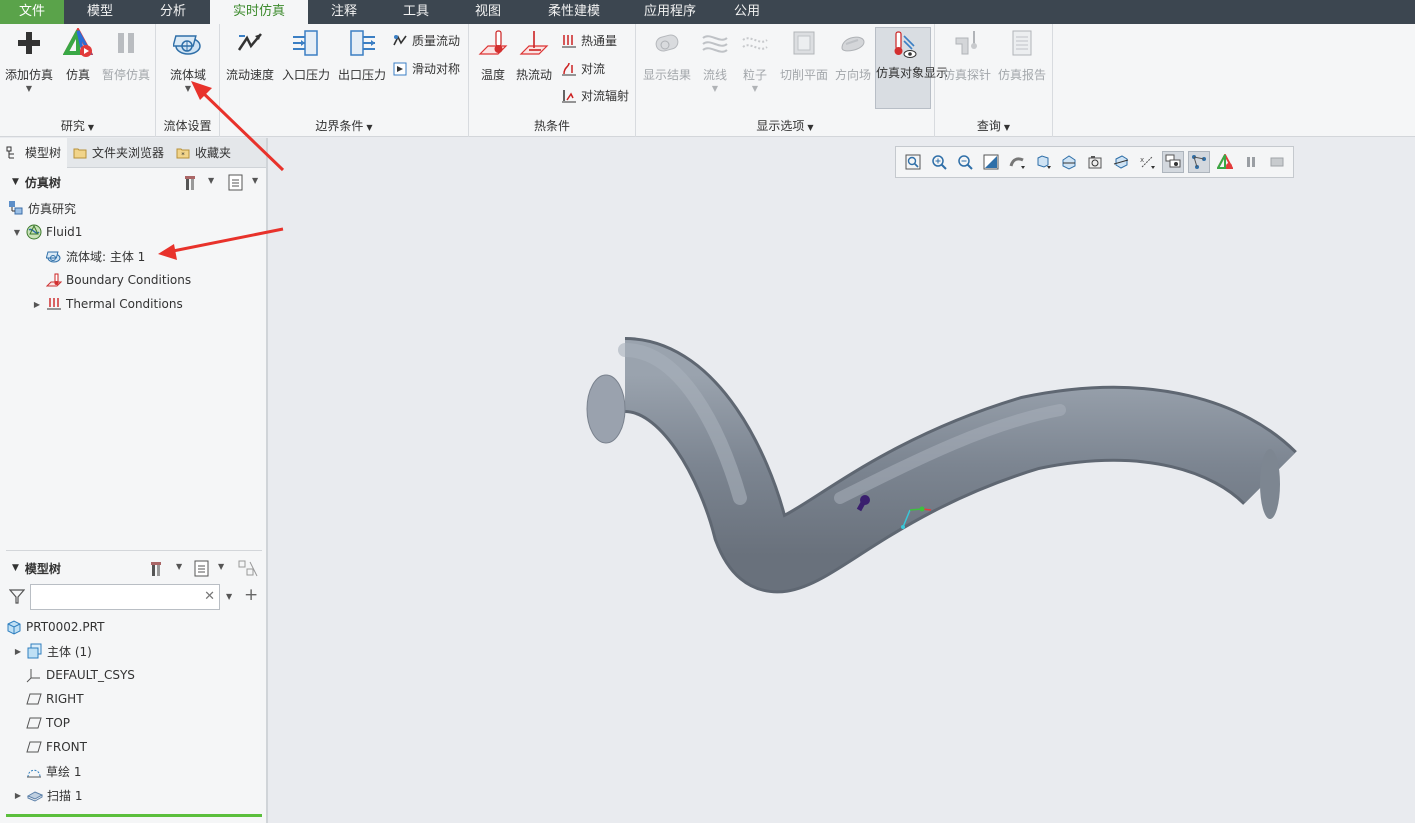  What do you see at coordinates (38, 208) in the screenshot?
I see `tree-item-sim-study: 仿真研究` at bounding box center [38, 208].